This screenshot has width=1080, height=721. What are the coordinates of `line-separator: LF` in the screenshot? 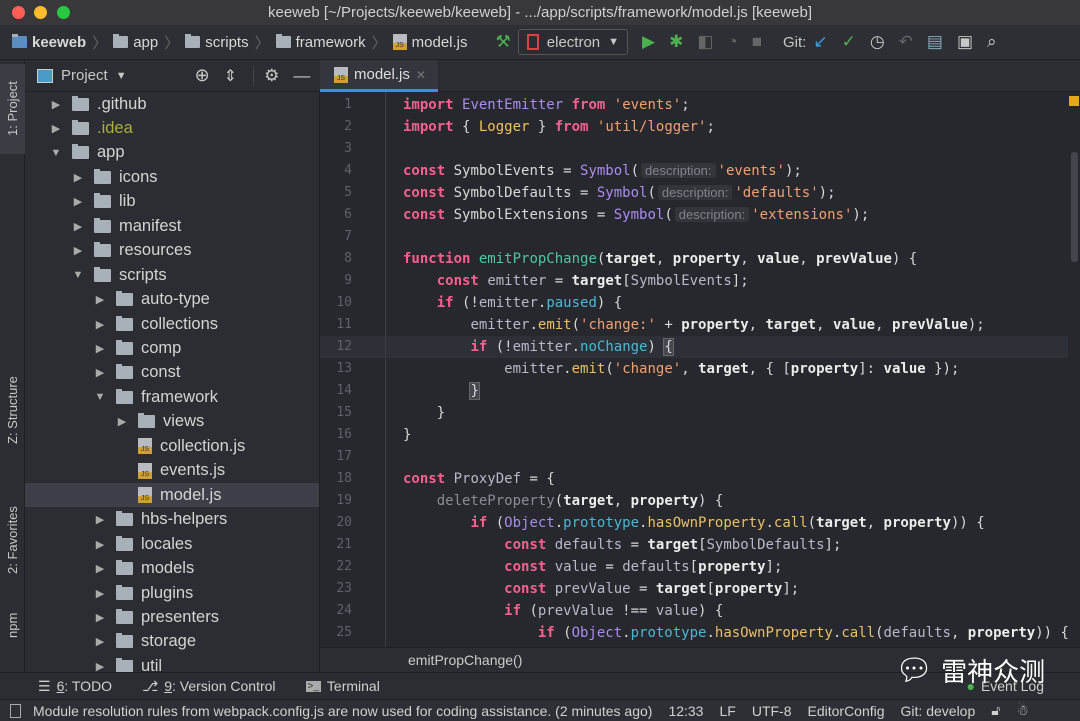 It's located at (727, 711).